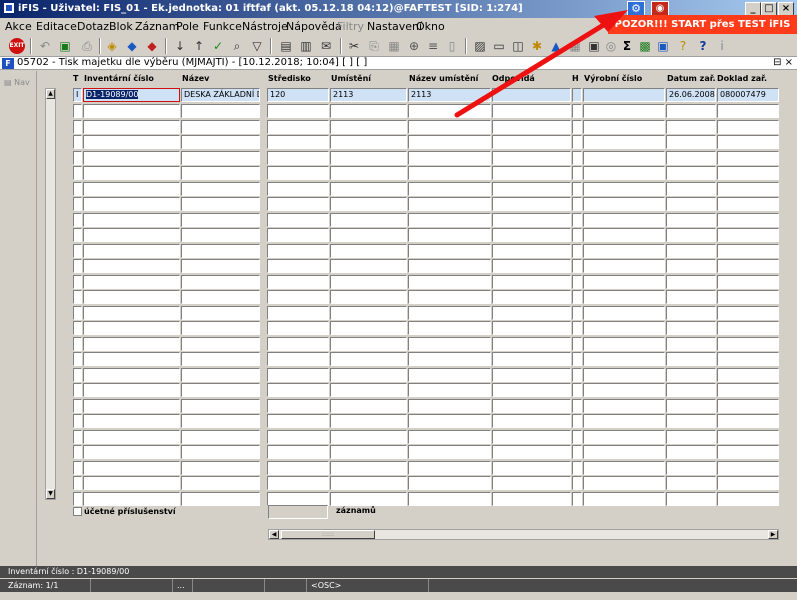 Image resolution: width=797 pixels, height=600 pixels. I want to click on menu-zaznam: Záznam, so click(157, 26).